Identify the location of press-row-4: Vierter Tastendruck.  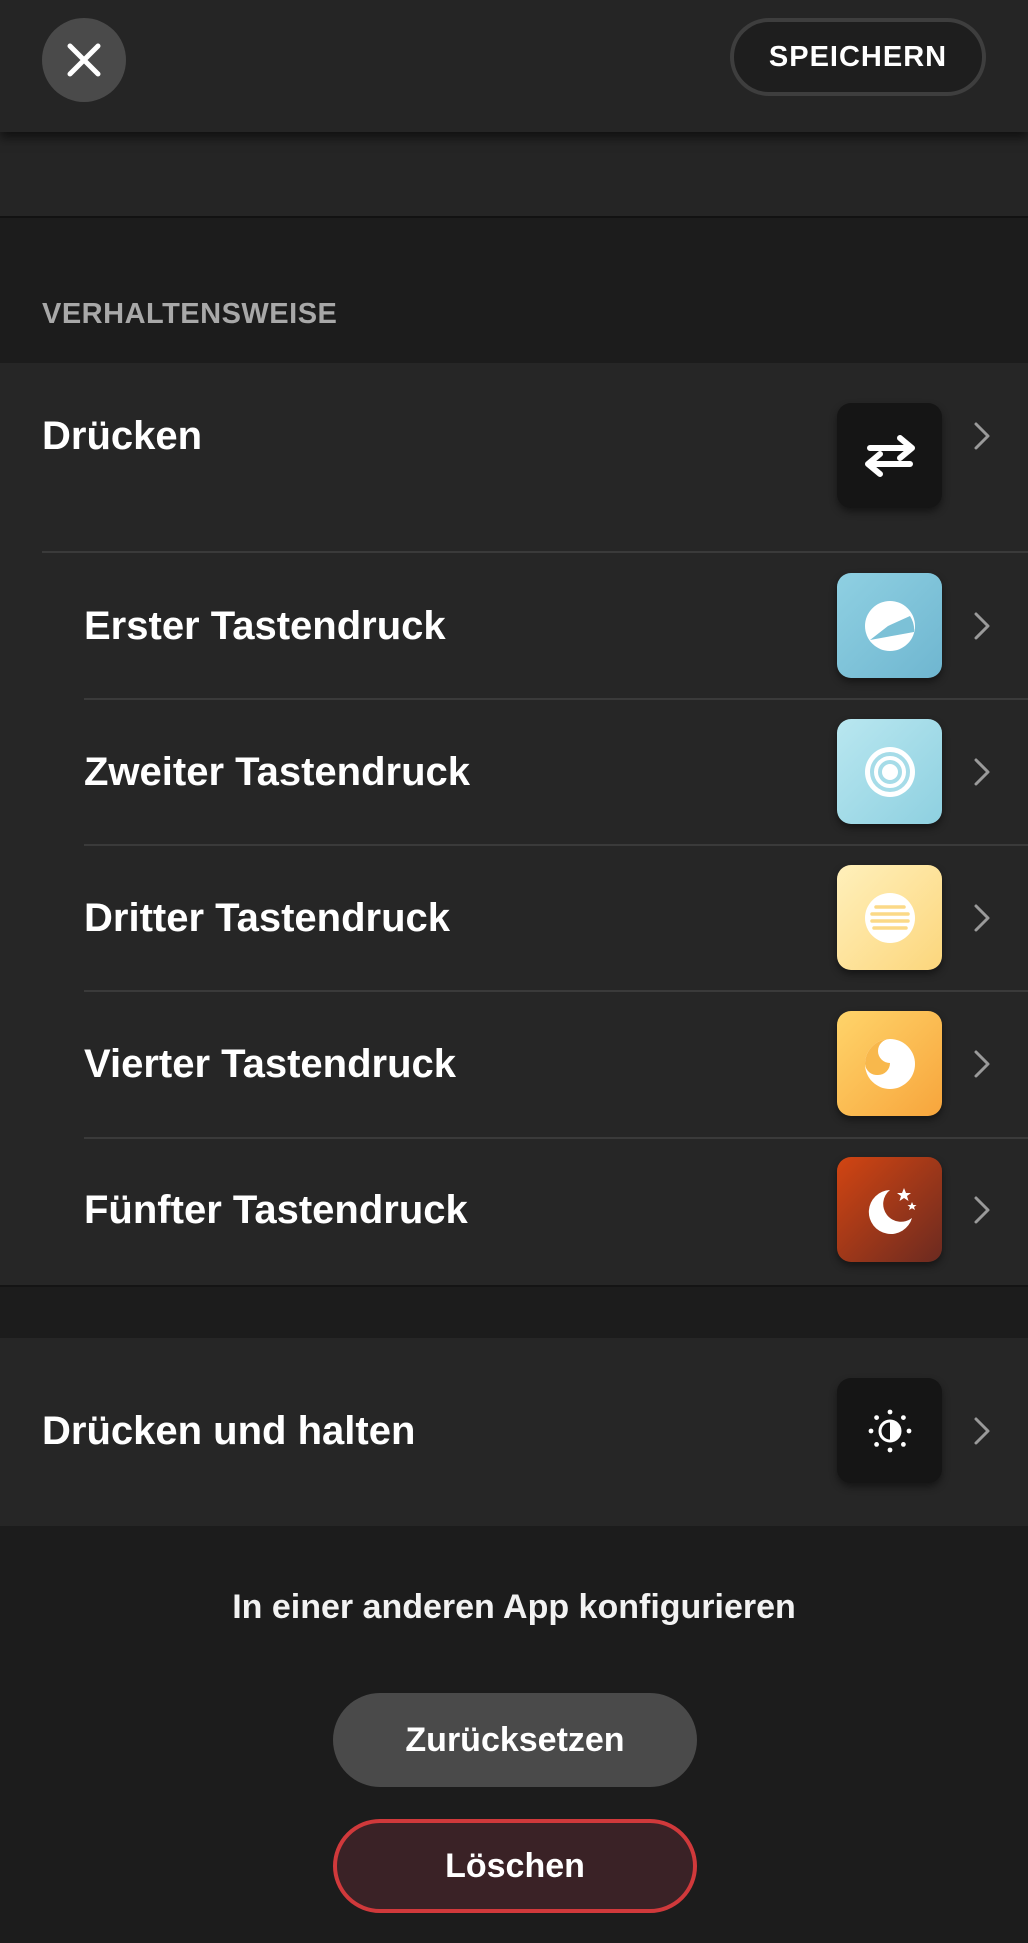
(514, 1064).